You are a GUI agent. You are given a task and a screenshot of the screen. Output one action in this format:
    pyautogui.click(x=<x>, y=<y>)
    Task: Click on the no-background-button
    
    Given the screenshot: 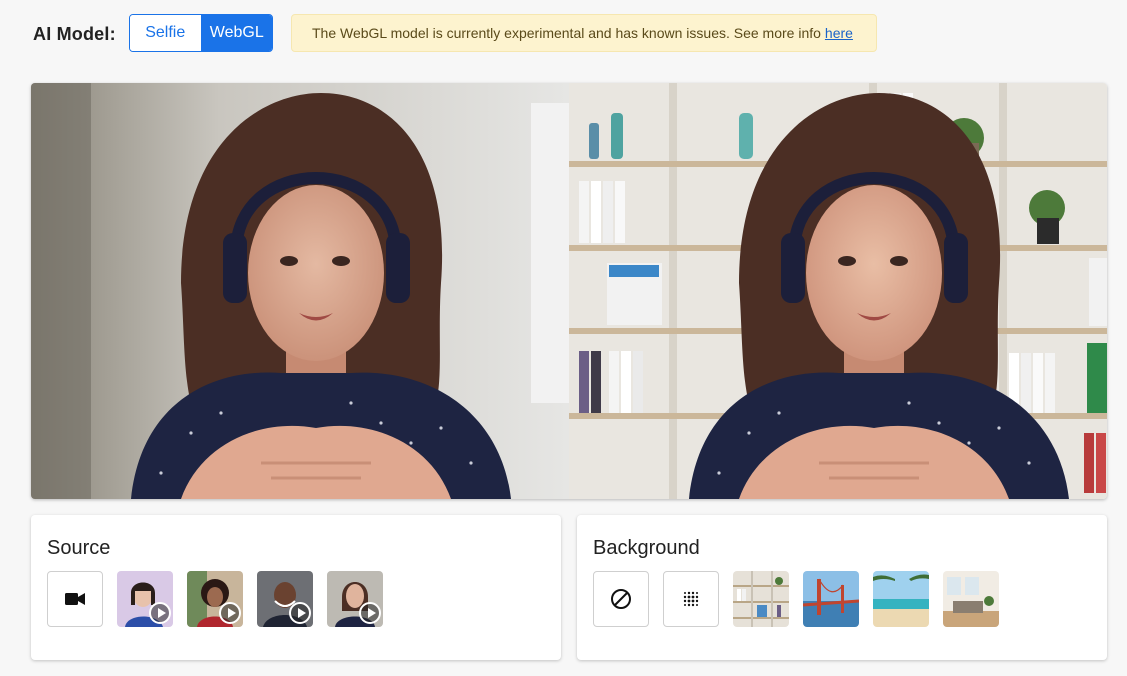 What is the action you would take?
    pyautogui.click(x=621, y=599)
    